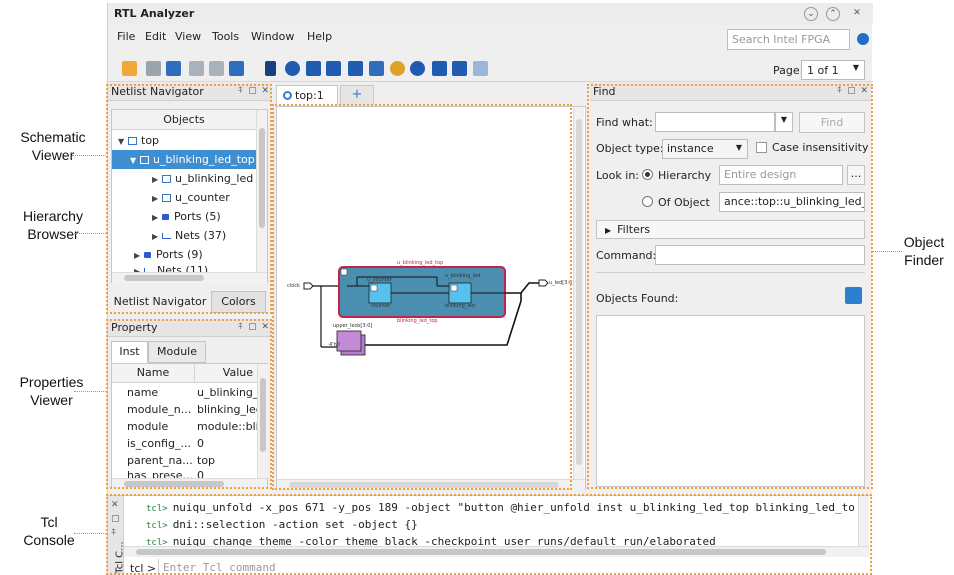  Describe the element at coordinates (357, 95) in the screenshot. I see `add-tab-button: +` at that location.